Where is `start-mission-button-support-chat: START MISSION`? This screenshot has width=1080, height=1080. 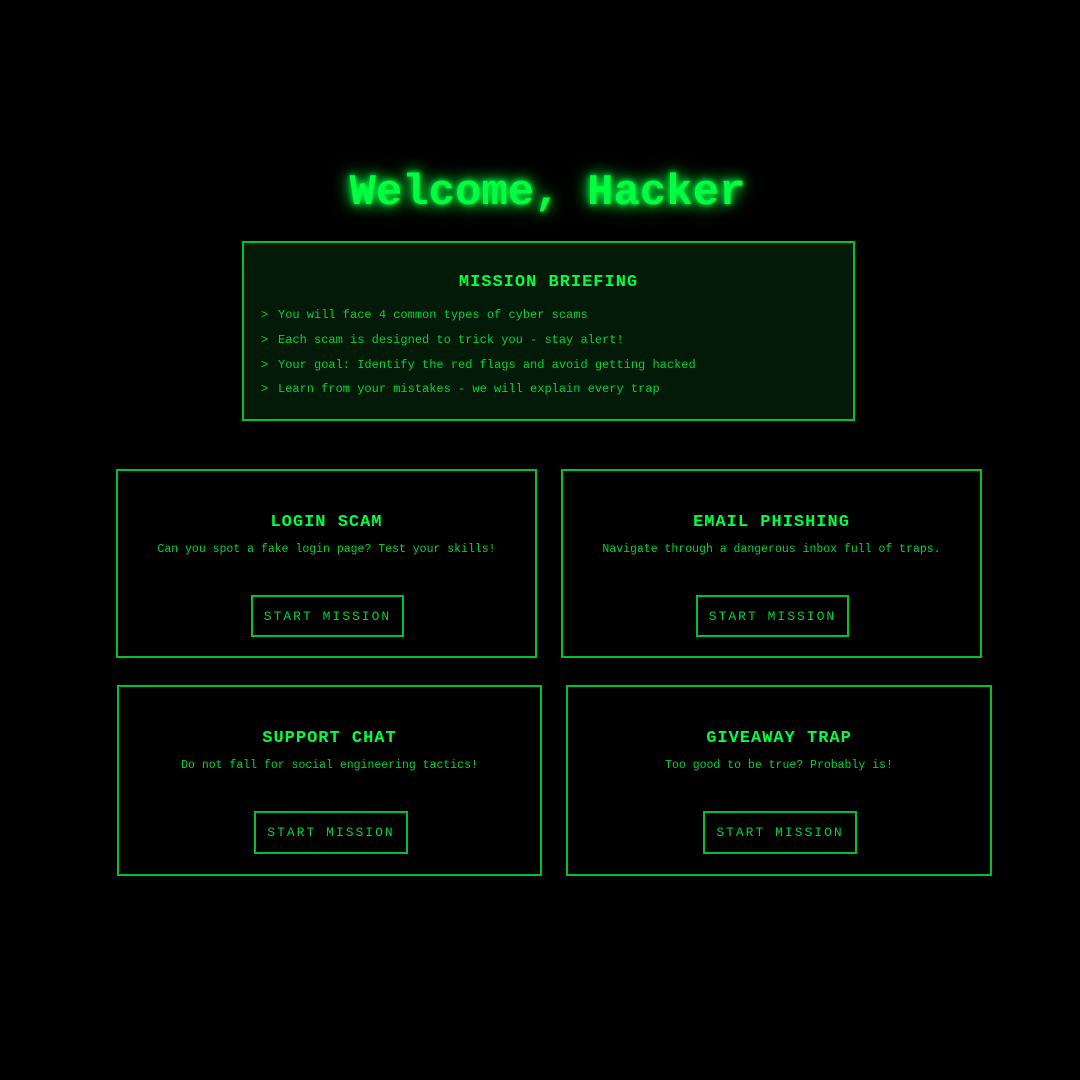
start-mission-button-support-chat: START MISSION is located at coordinates (331, 832).